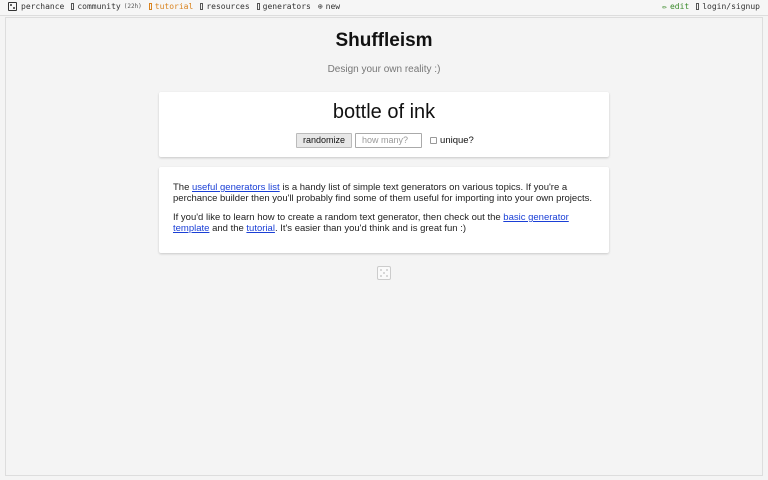 This screenshot has height=480, width=768. What do you see at coordinates (73, 6) in the screenshot?
I see `chat-icon` at bounding box center [73, 6].